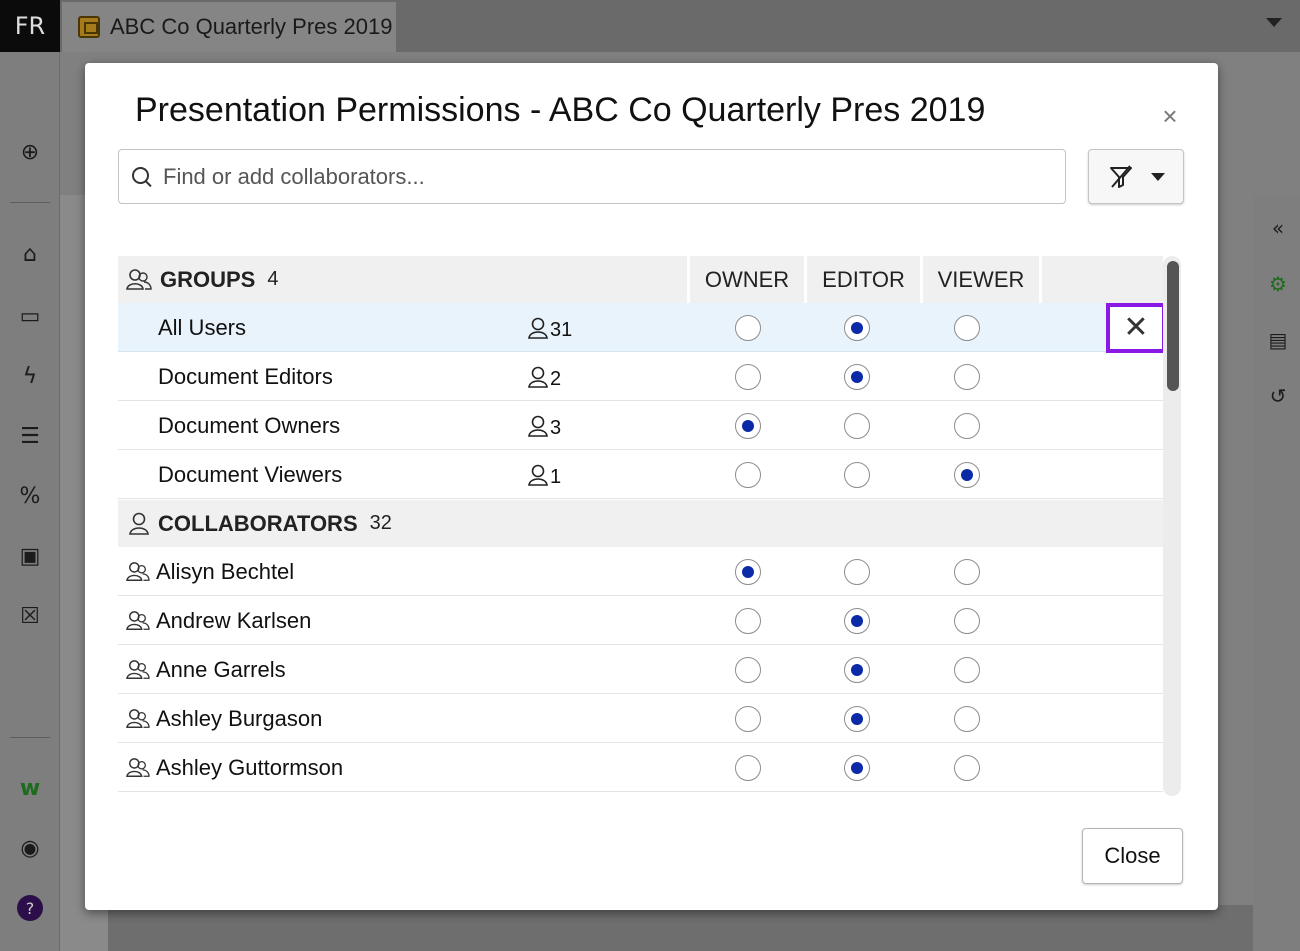 Image resolution: width=1300 pixels, height=951 pixels. What do you see at coordinates (245, 376) in the screenshot?
I see `group-name: Document Editors` at bounding box center [245, 376].